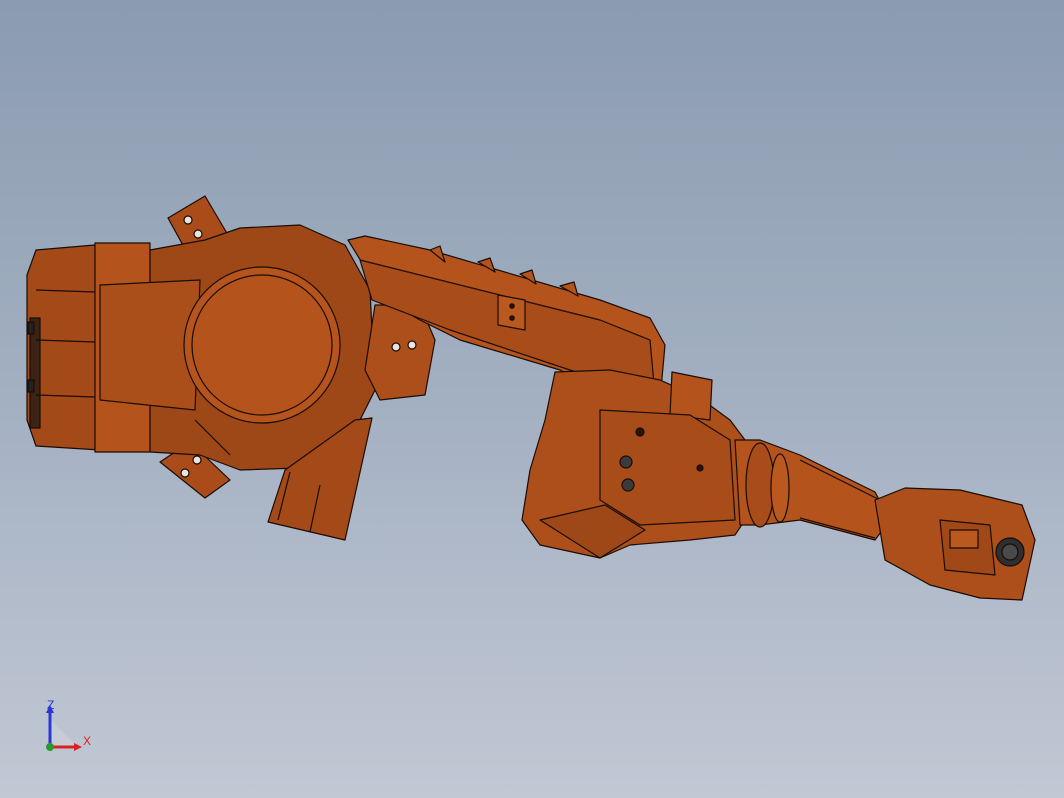  What do you see at coordinates (812, 490) in the screenshot?
I see `forearm-tube` at bounding box center [812, 490].